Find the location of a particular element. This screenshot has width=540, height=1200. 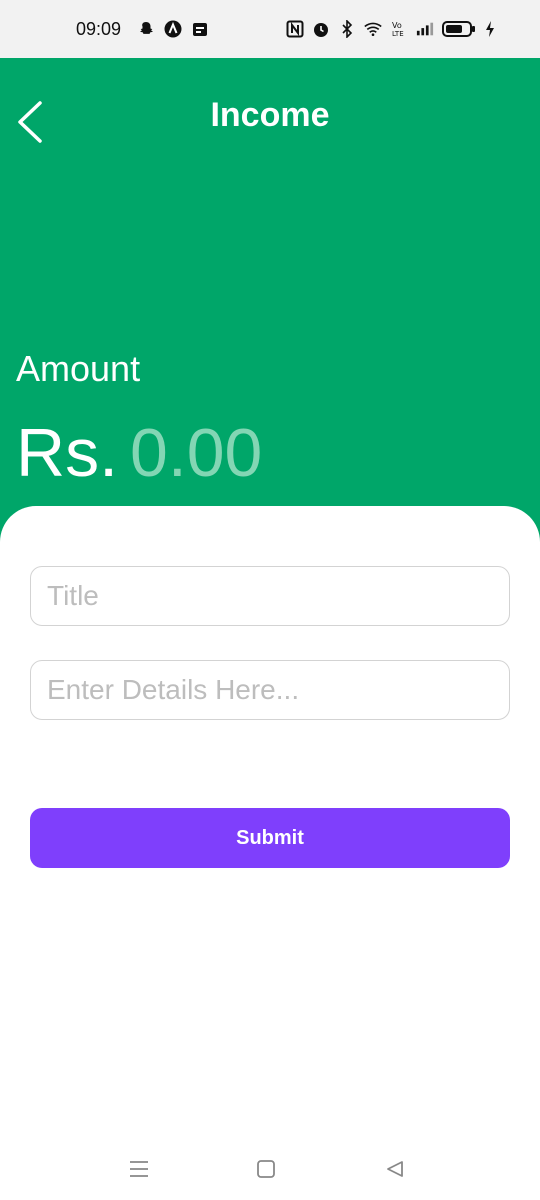

title-input: Title is located at coordinates (270, 596).